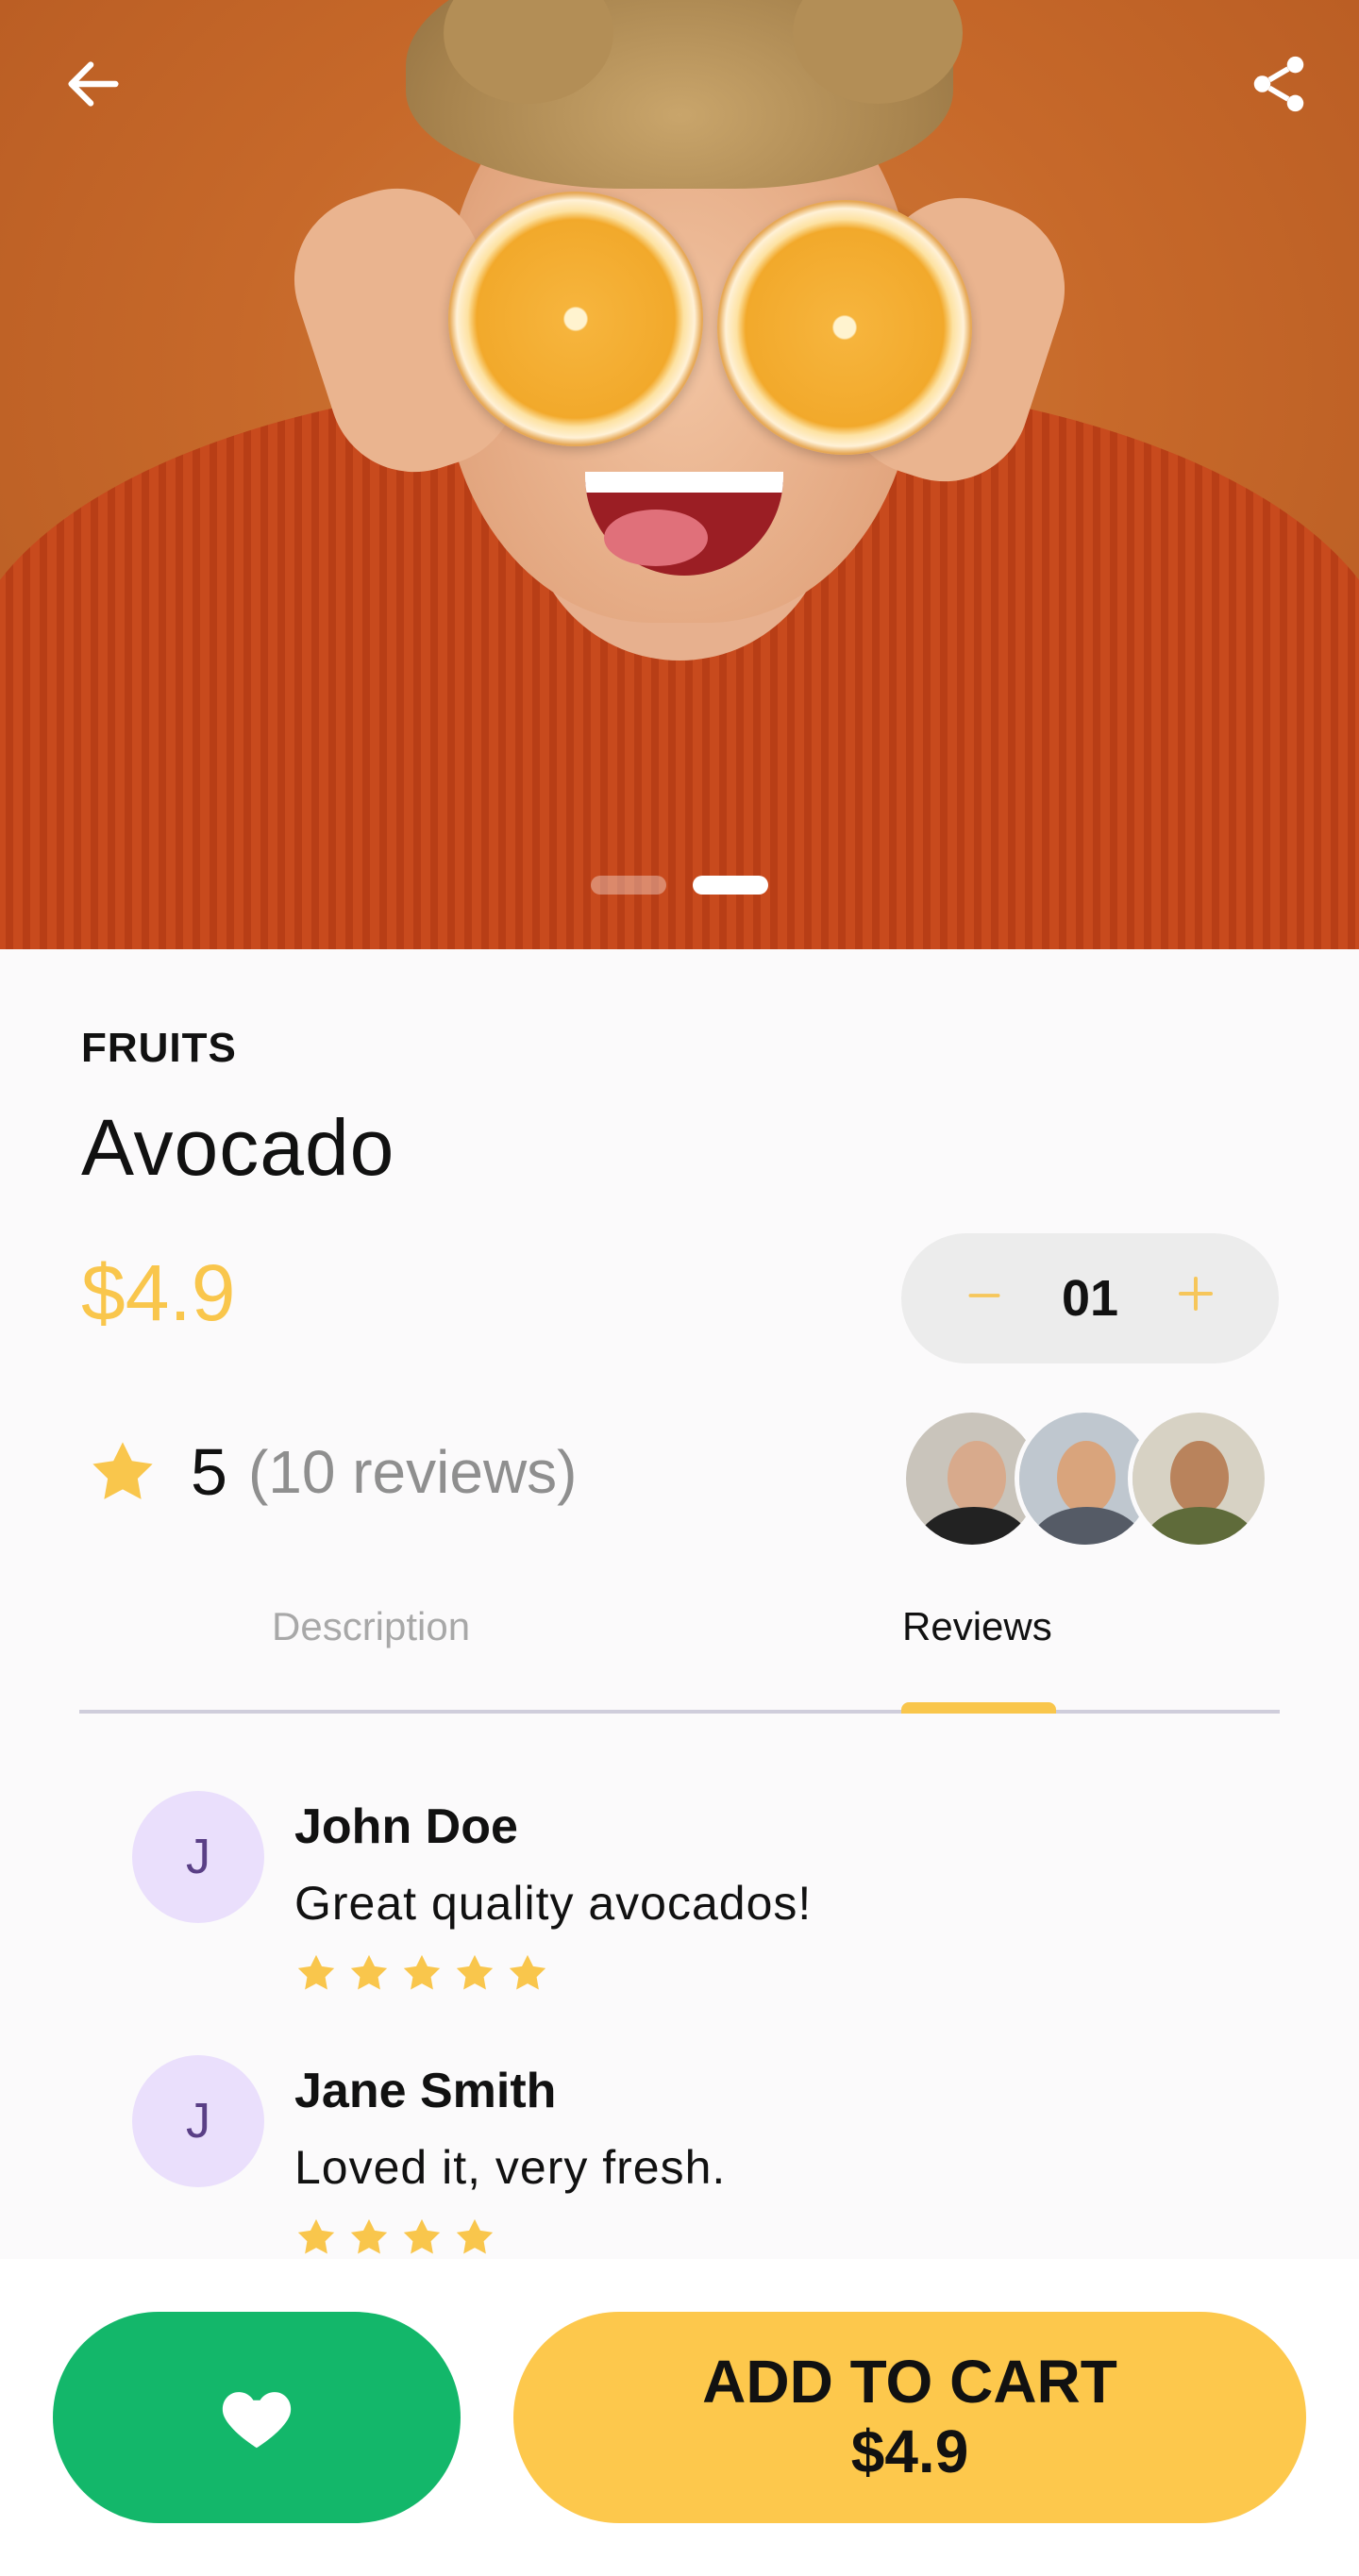  I want to click on product-rating: 5 (10 reviews), so click(332, 1472).